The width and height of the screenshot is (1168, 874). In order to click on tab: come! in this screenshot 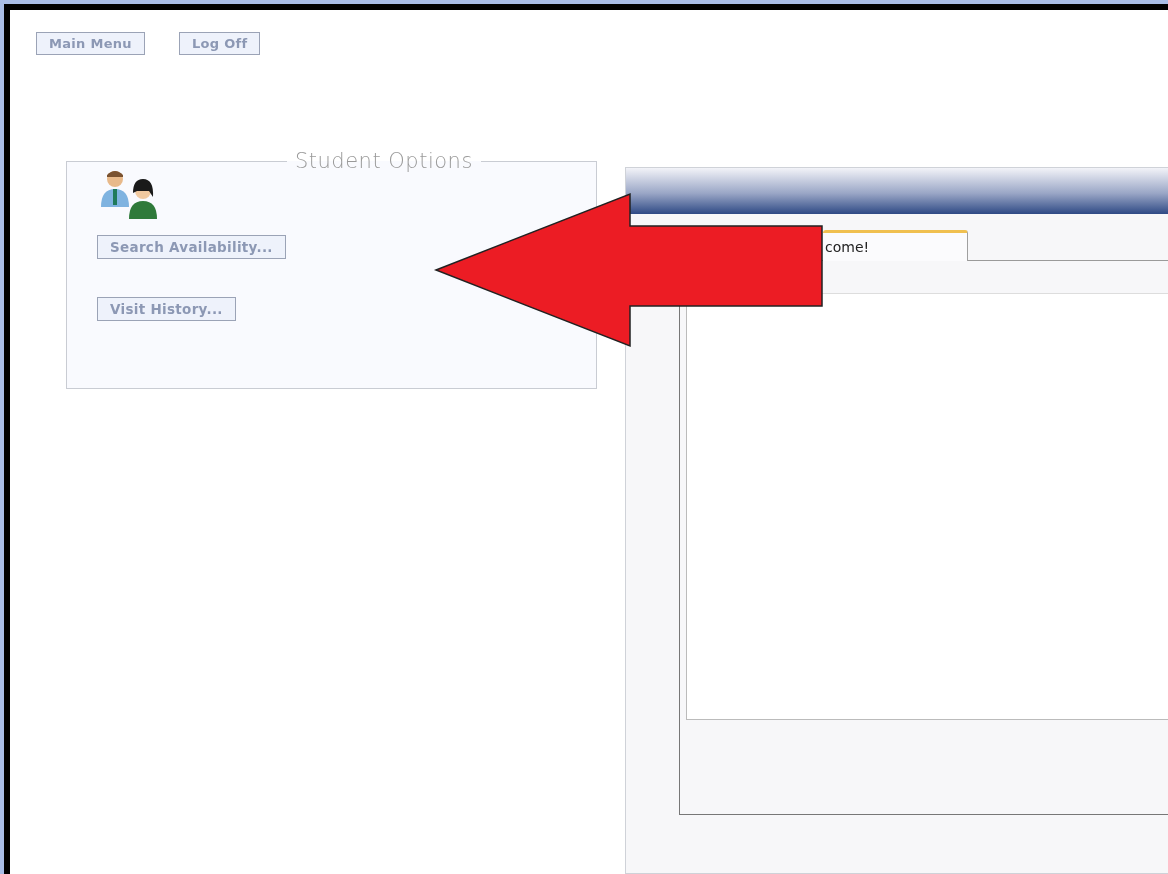, I will do `click(895, 245)`.